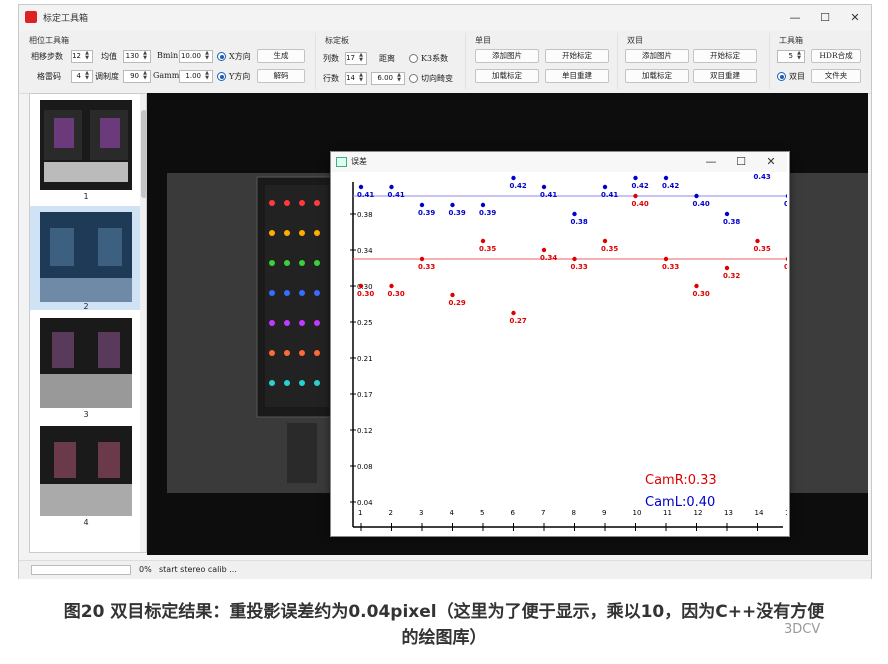 This screenshot has height=664, width=888. What do you see at coordinates (331, 58) in the screenshot?
I see `cols-label: 列数` at bounding box center [331, 58].